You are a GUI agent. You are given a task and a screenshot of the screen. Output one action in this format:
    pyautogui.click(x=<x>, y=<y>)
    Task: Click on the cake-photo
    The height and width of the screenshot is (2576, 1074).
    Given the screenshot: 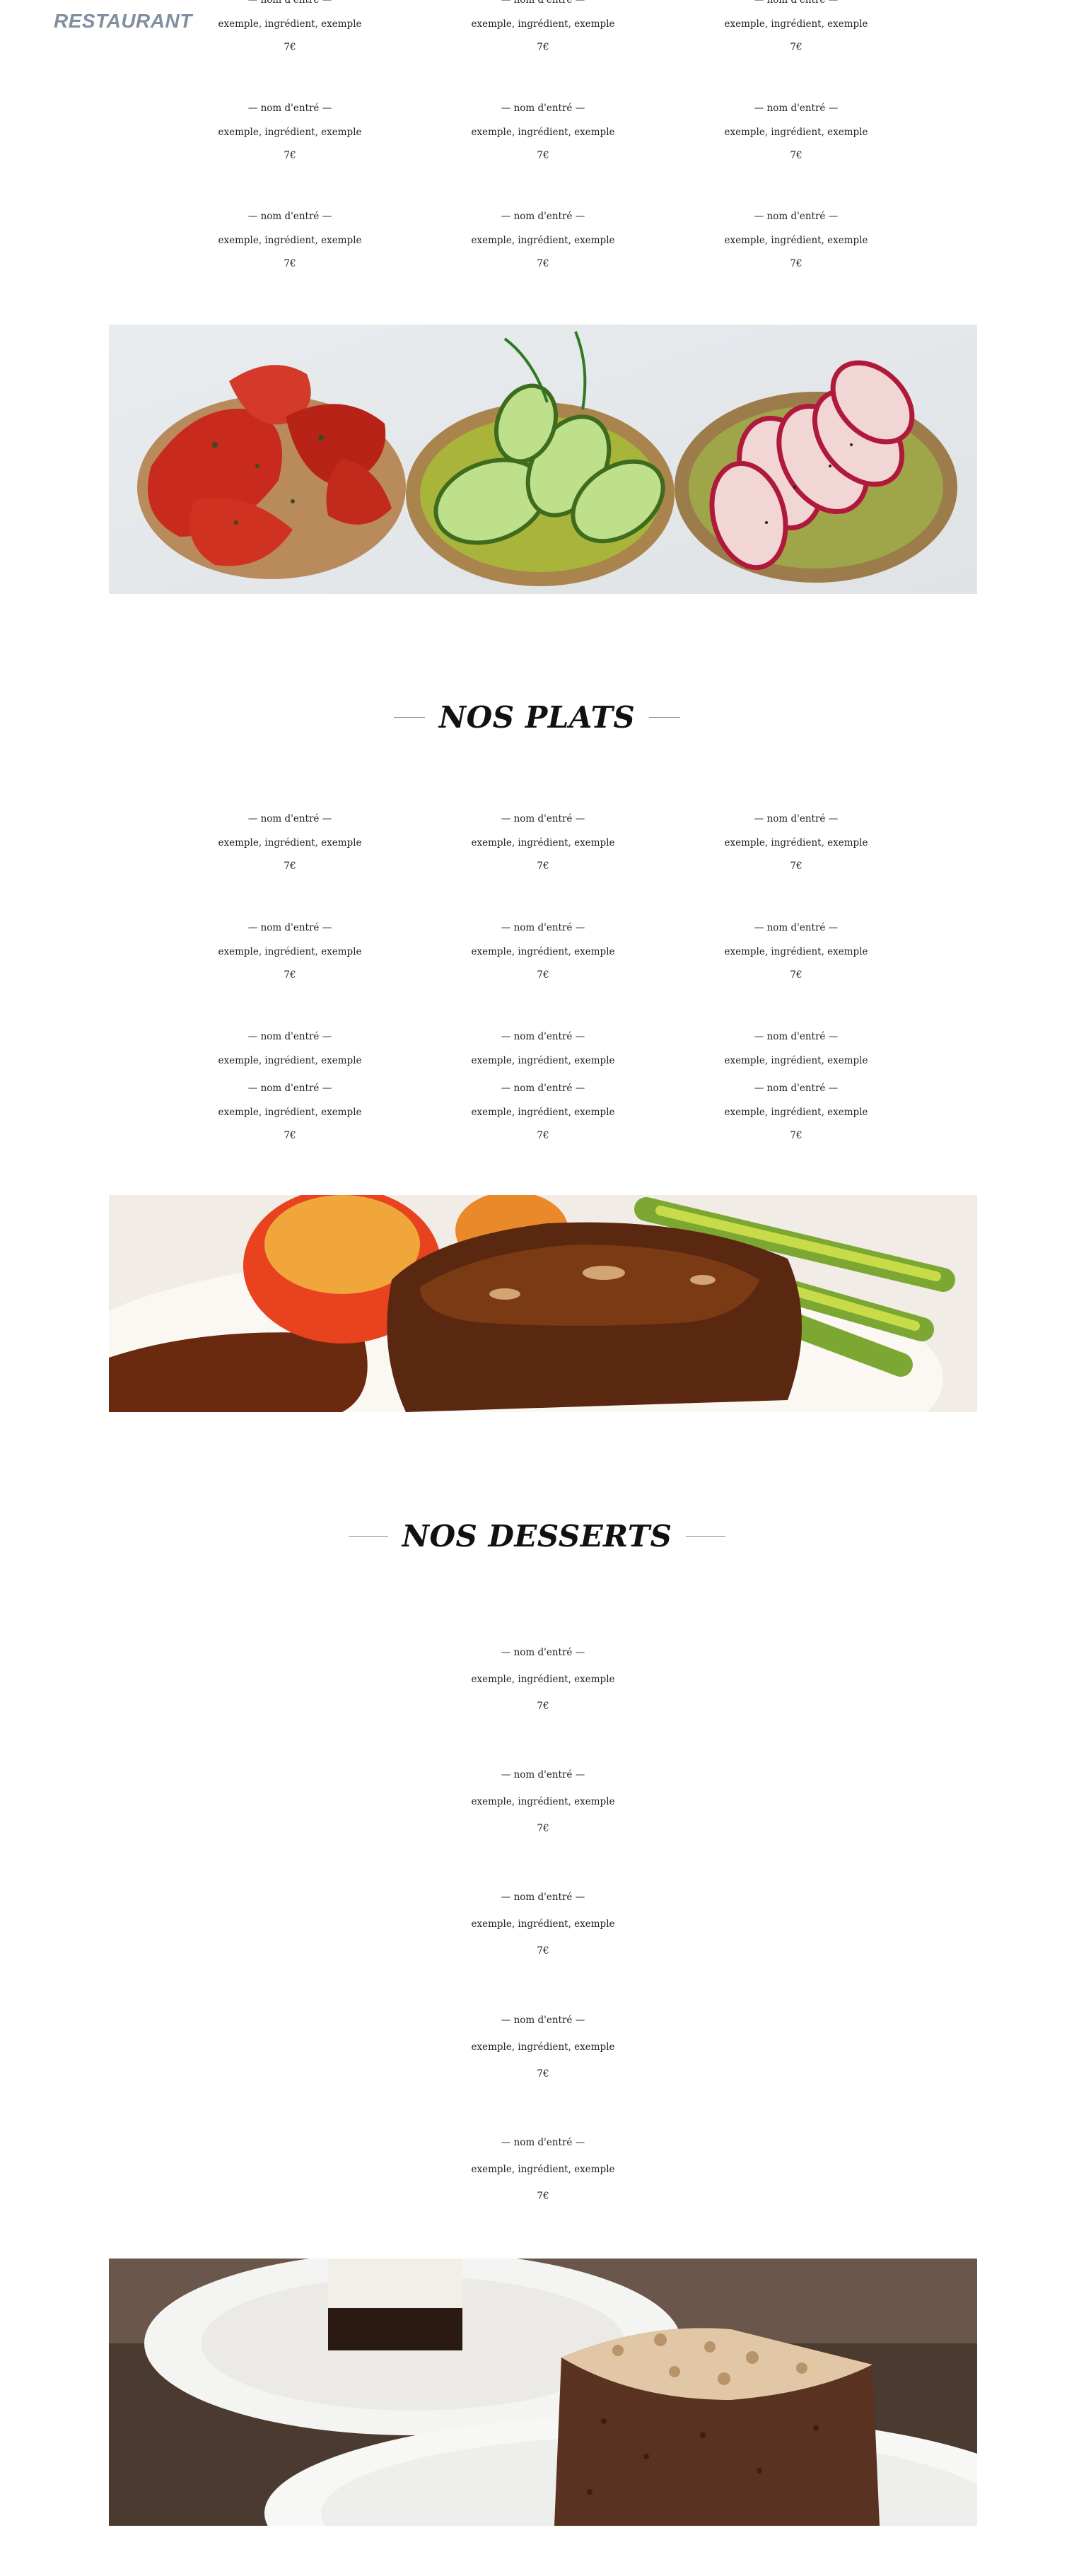 What is the action you would take?
    pyautogui.click(x=543, y=2392)
    